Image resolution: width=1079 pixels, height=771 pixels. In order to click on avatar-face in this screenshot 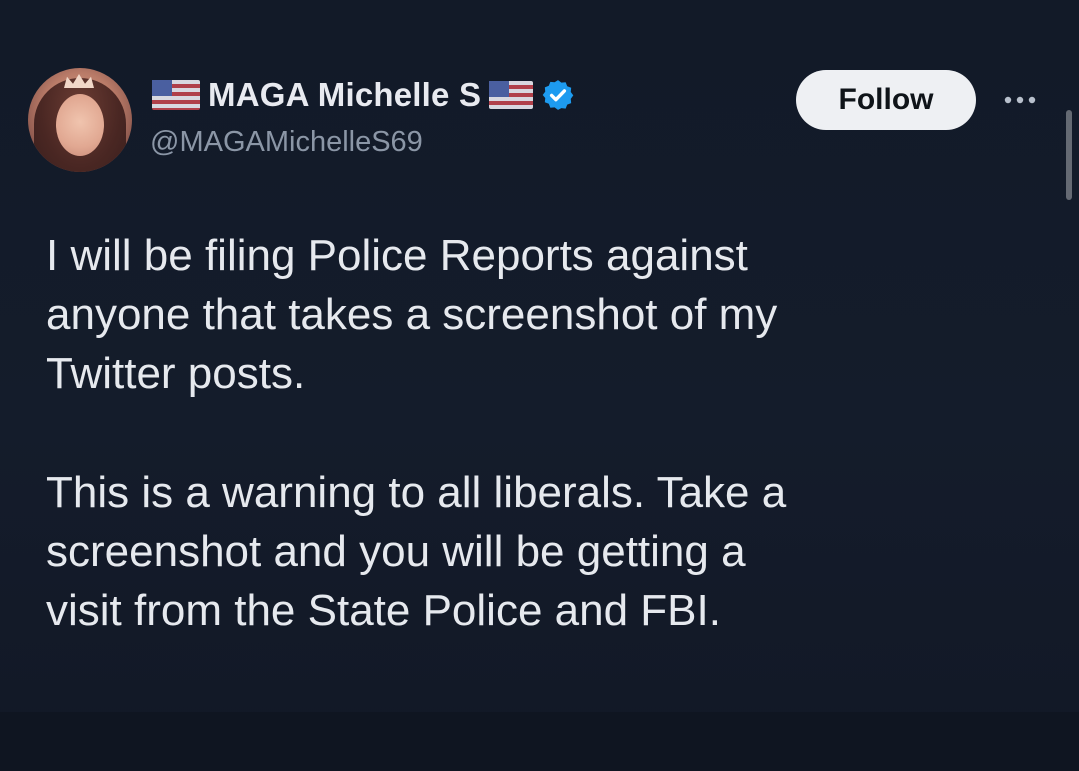, I will do `click(80, 125)`.